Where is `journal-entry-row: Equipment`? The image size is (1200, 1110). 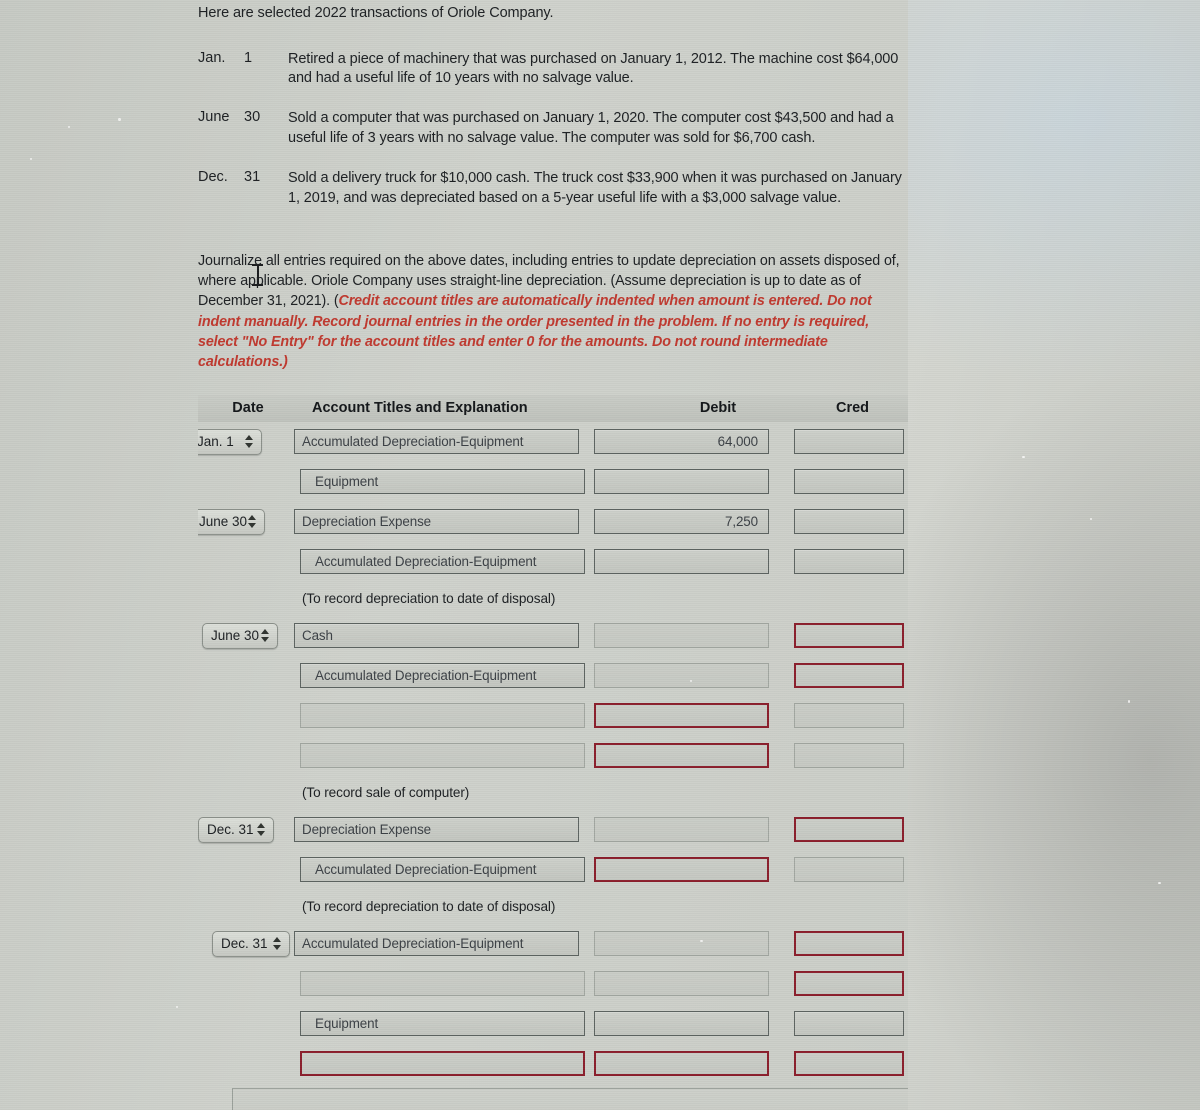 journal-entry-row: Equipment is located at coordinates (553, 482).